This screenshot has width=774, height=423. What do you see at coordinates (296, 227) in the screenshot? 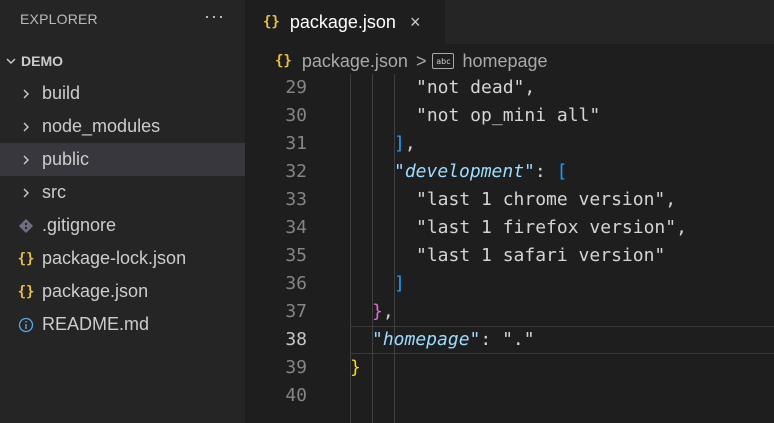
I see `line-number: 34` at bounding box center [296, 227].